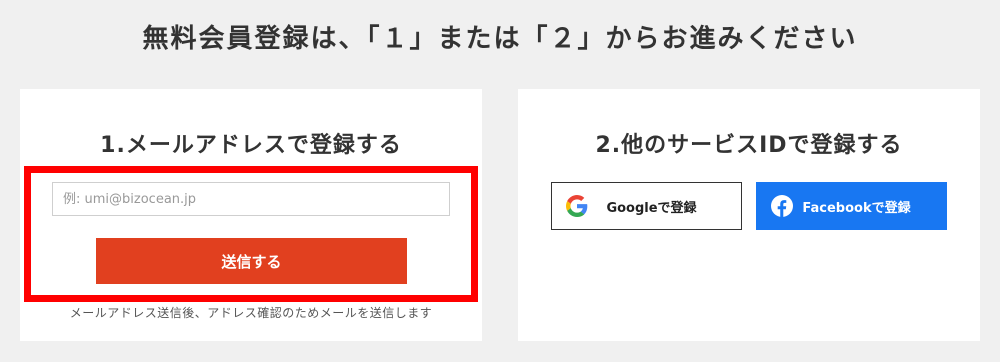 The image size is (1000, 362). What do you see at coordinates (251, 145) in the screenshot?
I see `email-section-title: 1.メールアドレスで登録する` at bounding box center [251, 145].